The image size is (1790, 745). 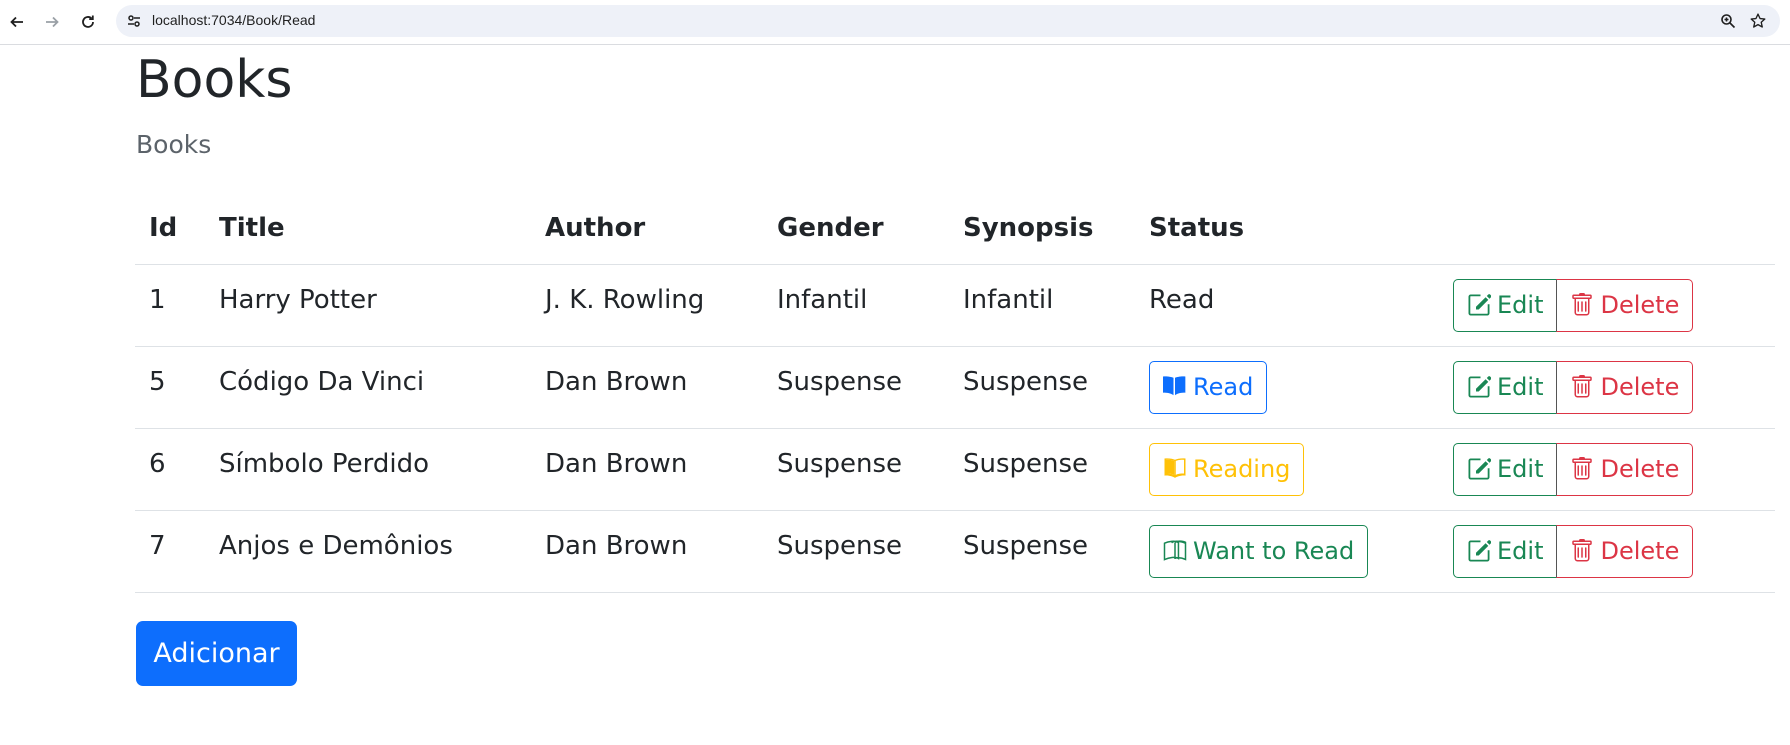 I want to click on cell-synopsis: Infantil, so click(x=1042, y=305).